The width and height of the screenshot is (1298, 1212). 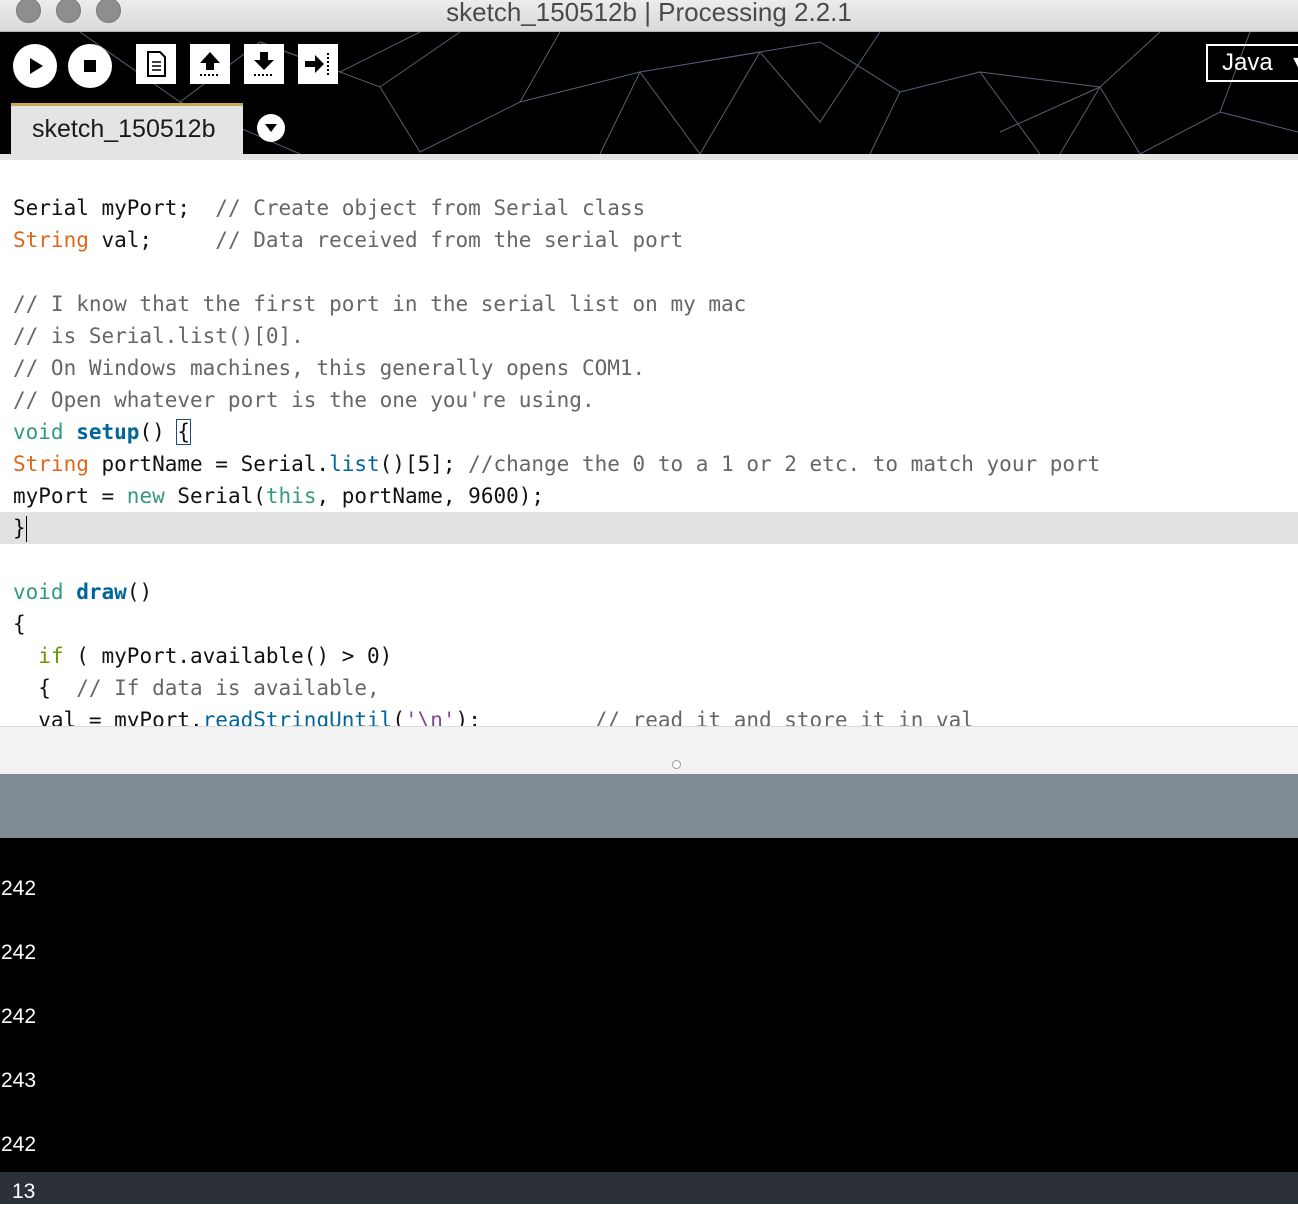 What do you see at coordinates (649, 93) in the screenshot?
I see `toolbar-header: Java ▼ sketch_150512b` at bounding box center [649, 93].